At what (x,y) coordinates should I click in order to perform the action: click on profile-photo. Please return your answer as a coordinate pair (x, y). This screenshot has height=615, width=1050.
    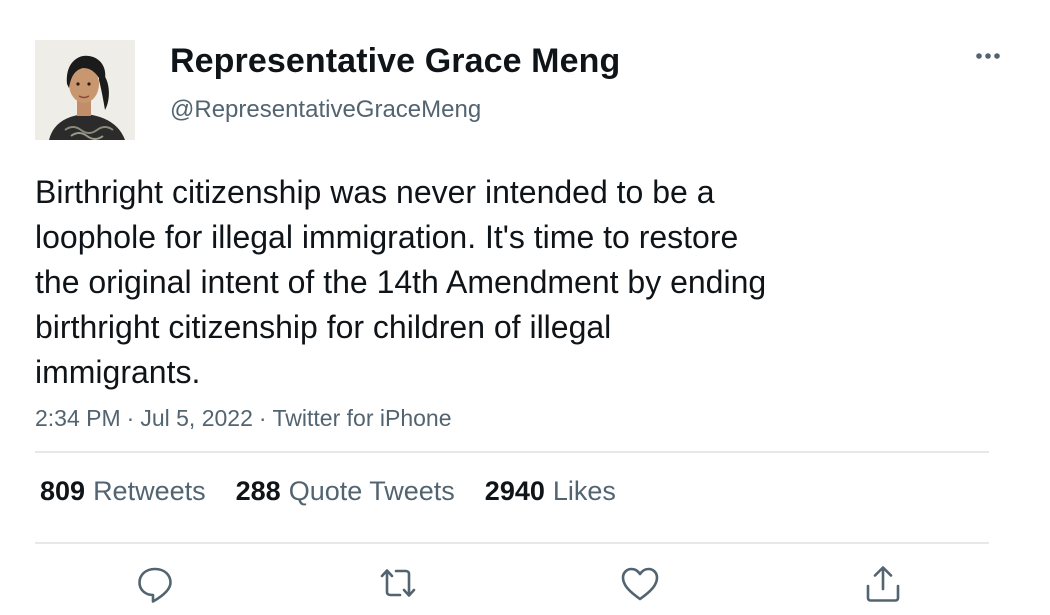
    Looking at the image, I should click on (85, 90).